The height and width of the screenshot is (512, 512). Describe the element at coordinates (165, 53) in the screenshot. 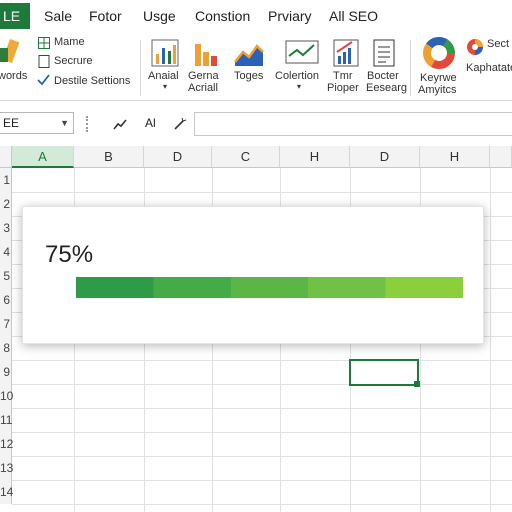

I see `line-chart-icon` at that location.